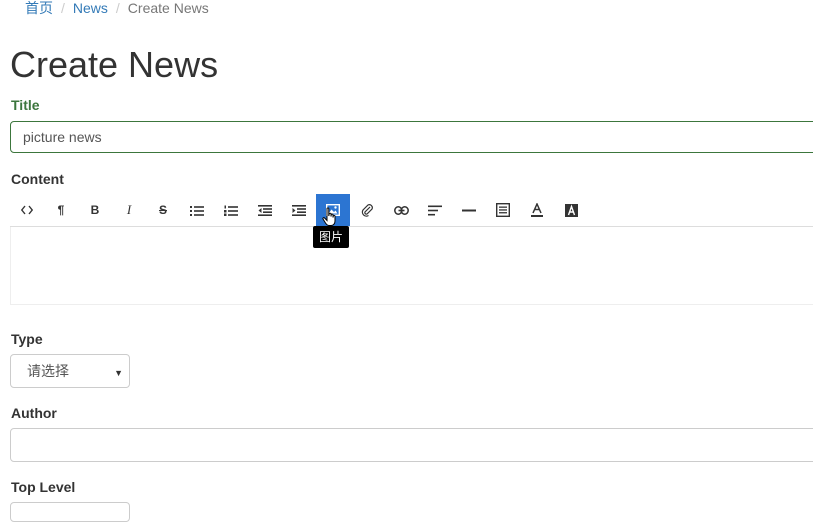  What do you see at coordinates (330, 219) in the screenshot?
I see `hand-pointer-cursor` at bounding box center [330, 219].